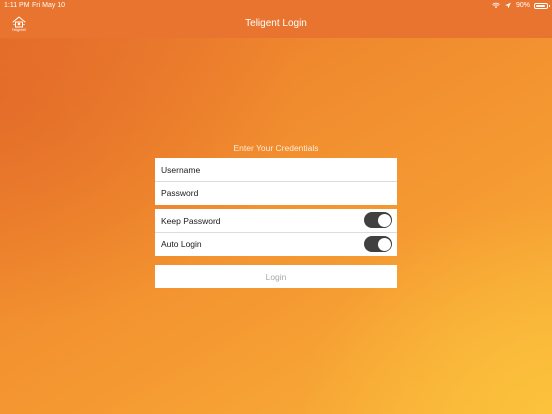 The height and width of the screenshot is (414, 552). What do you see at coordinates (276, 276) in the screenshot?
I see `login-button: Login` at bounding box center [276, 276].